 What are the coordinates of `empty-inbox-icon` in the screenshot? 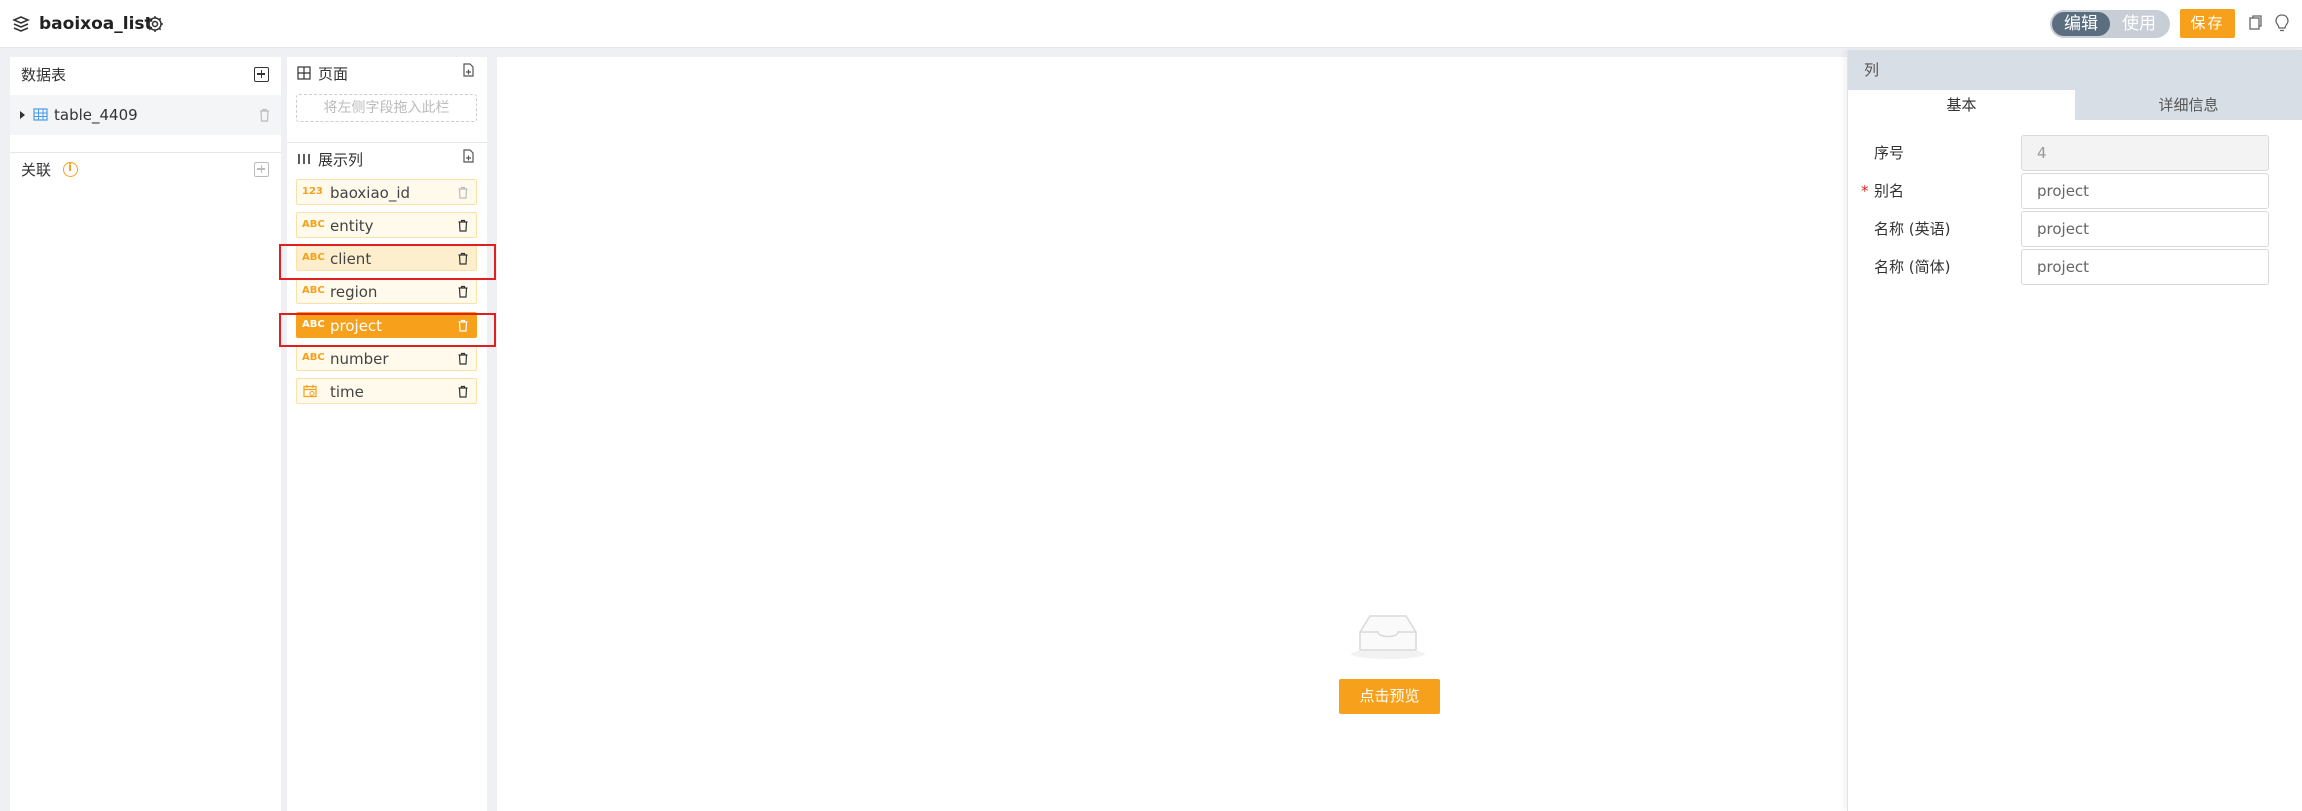 It's located at (1388, 637).